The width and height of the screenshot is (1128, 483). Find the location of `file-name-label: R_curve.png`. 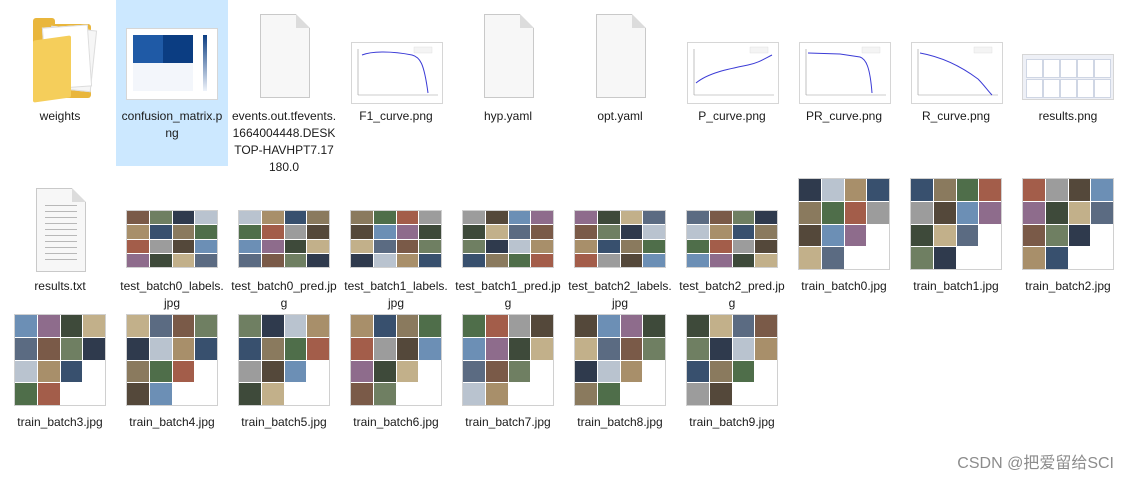

file-name-label: R_curve.png is located at coordinates (956, 116).